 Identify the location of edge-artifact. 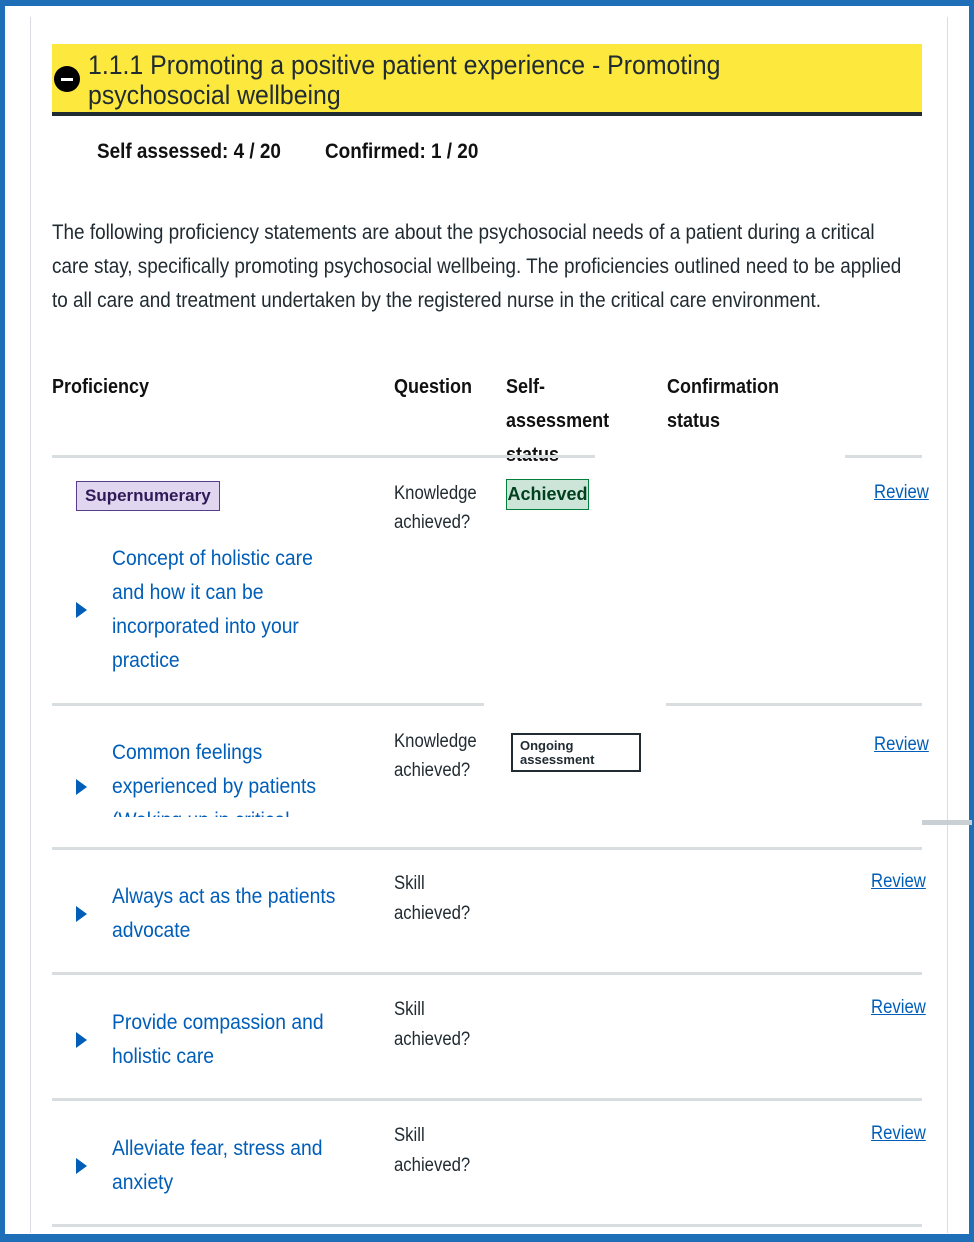
(947, 822).